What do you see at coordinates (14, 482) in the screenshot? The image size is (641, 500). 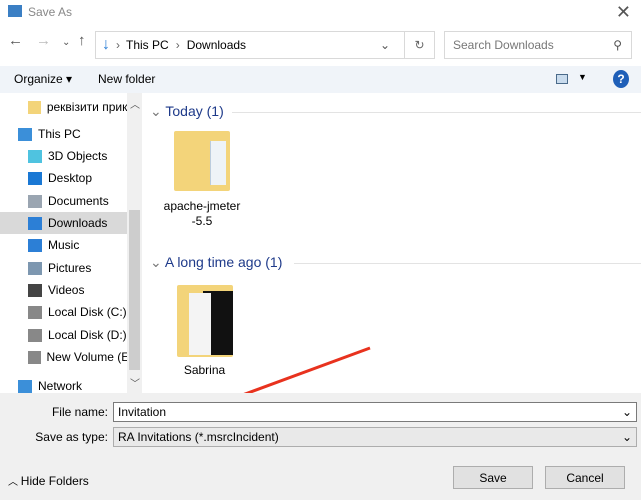 I see `chevron-up-icon: ︿` at bounding box center [14, 482].